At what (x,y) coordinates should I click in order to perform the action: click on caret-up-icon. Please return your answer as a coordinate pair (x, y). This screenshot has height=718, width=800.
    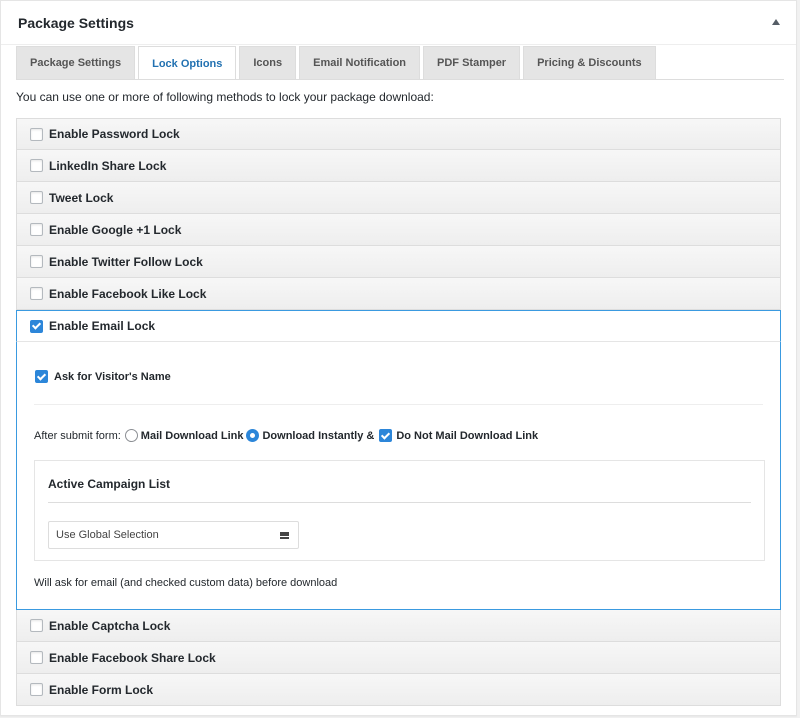
    Looking at the image, I should click on (776, 21).